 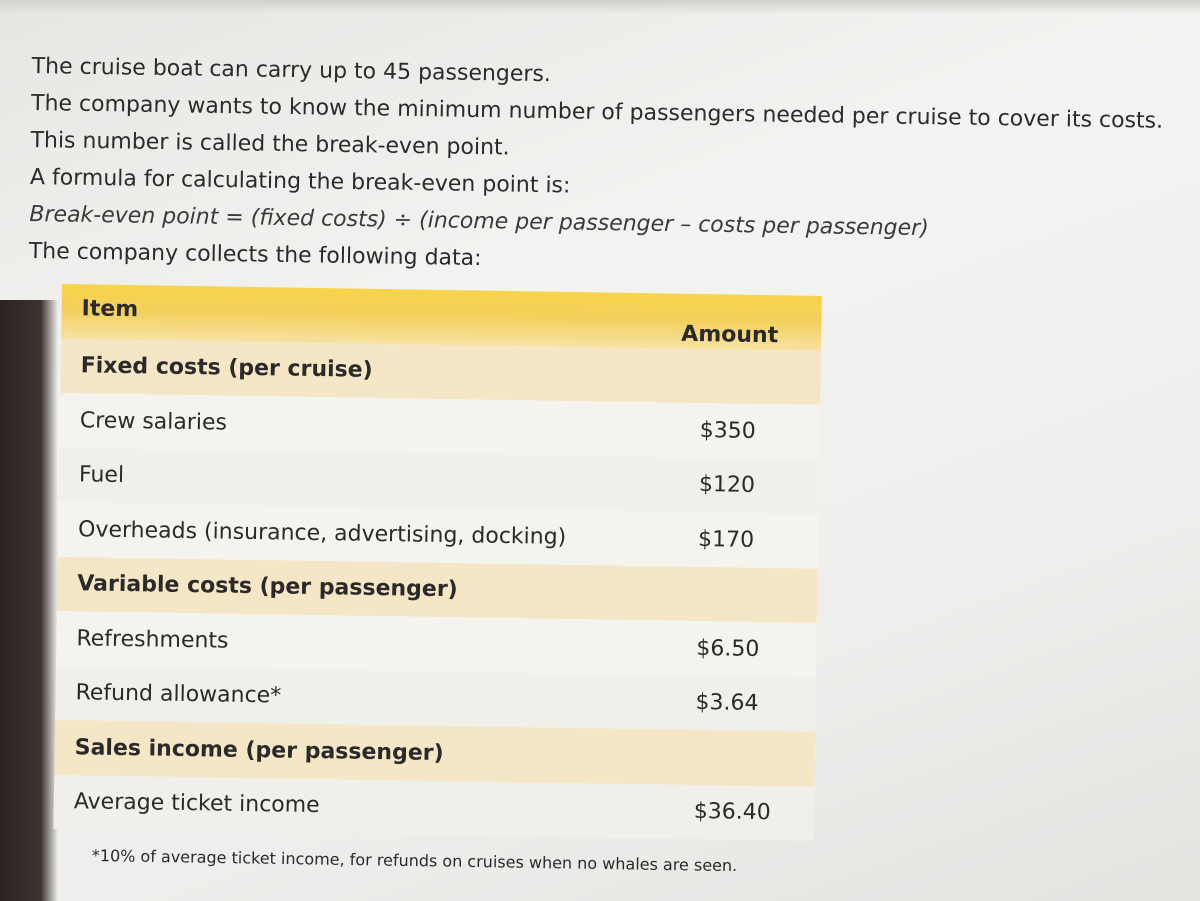 I want to click on item-amount: $350, so click(x=727, y=430).